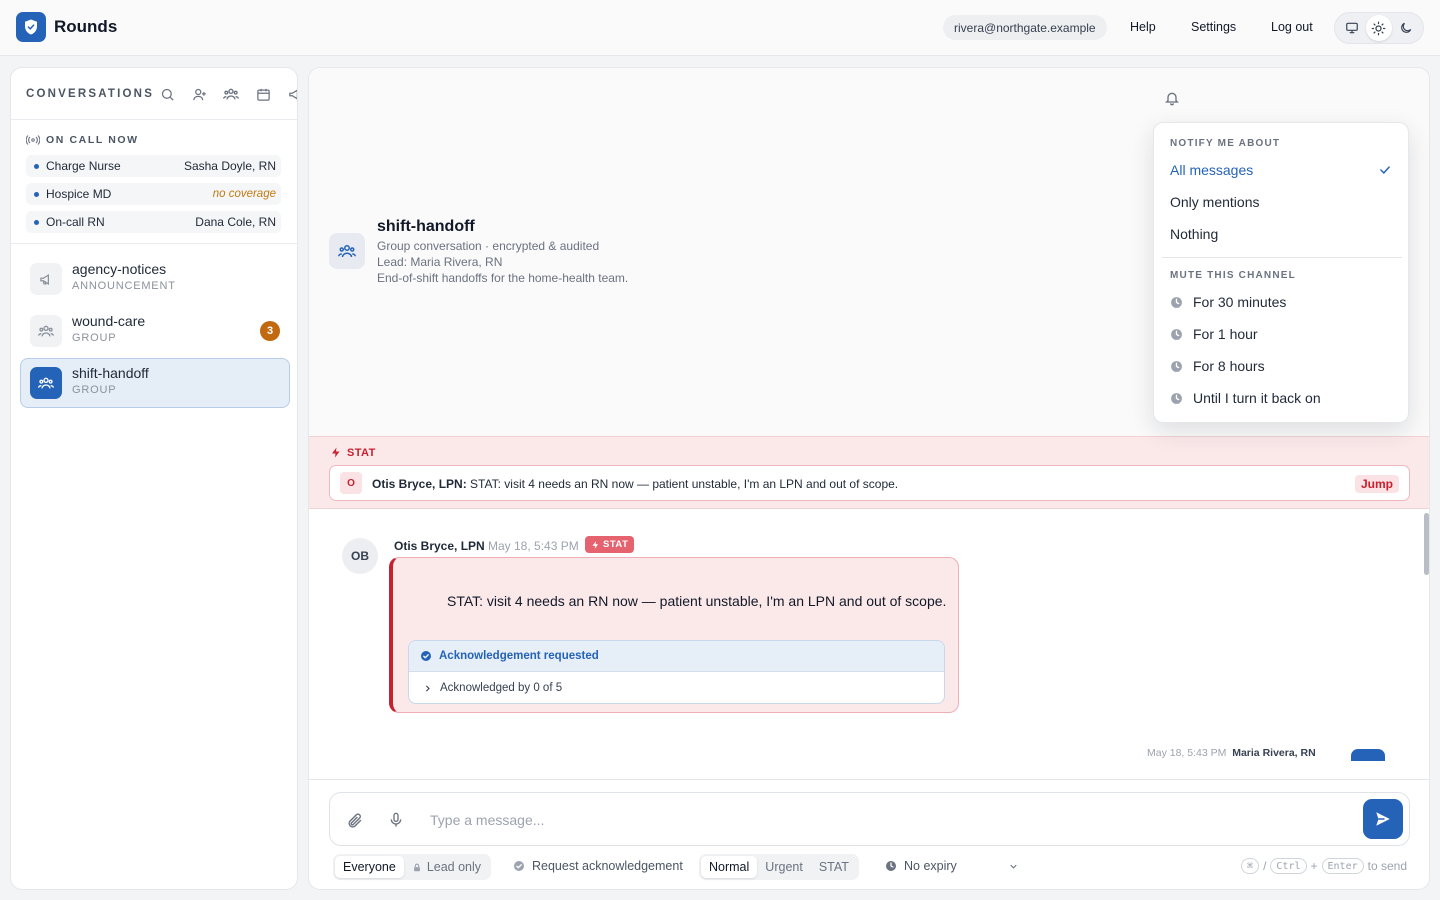 This screenshot has width=1440, height=900. I want to click on mute-option-1h: For 1 hour, so click(1282, 334).